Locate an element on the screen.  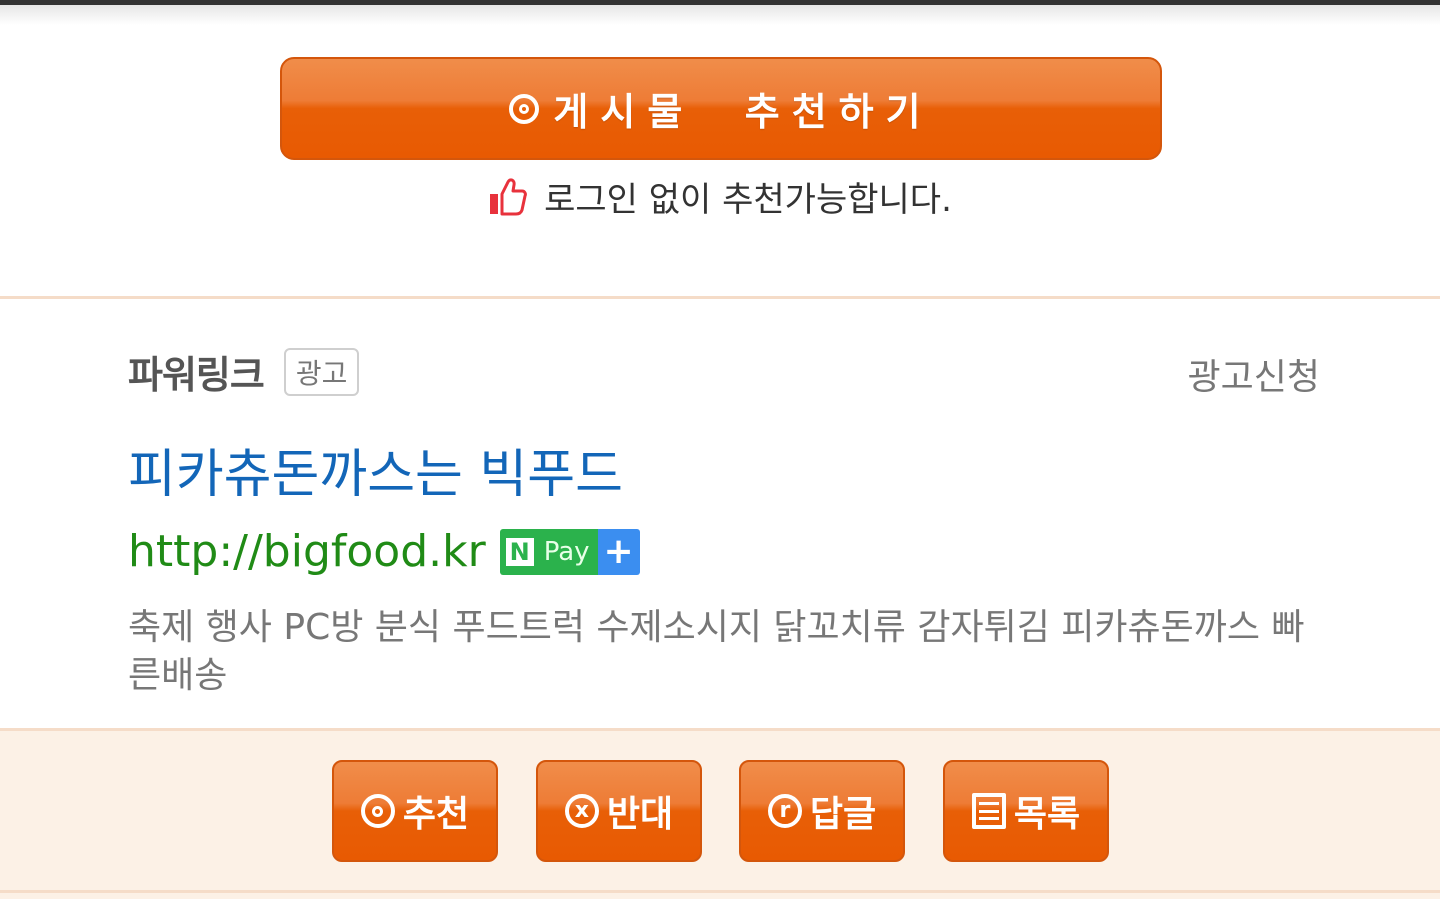
recommend-button: 추천 is located at coordinates (415, 811).